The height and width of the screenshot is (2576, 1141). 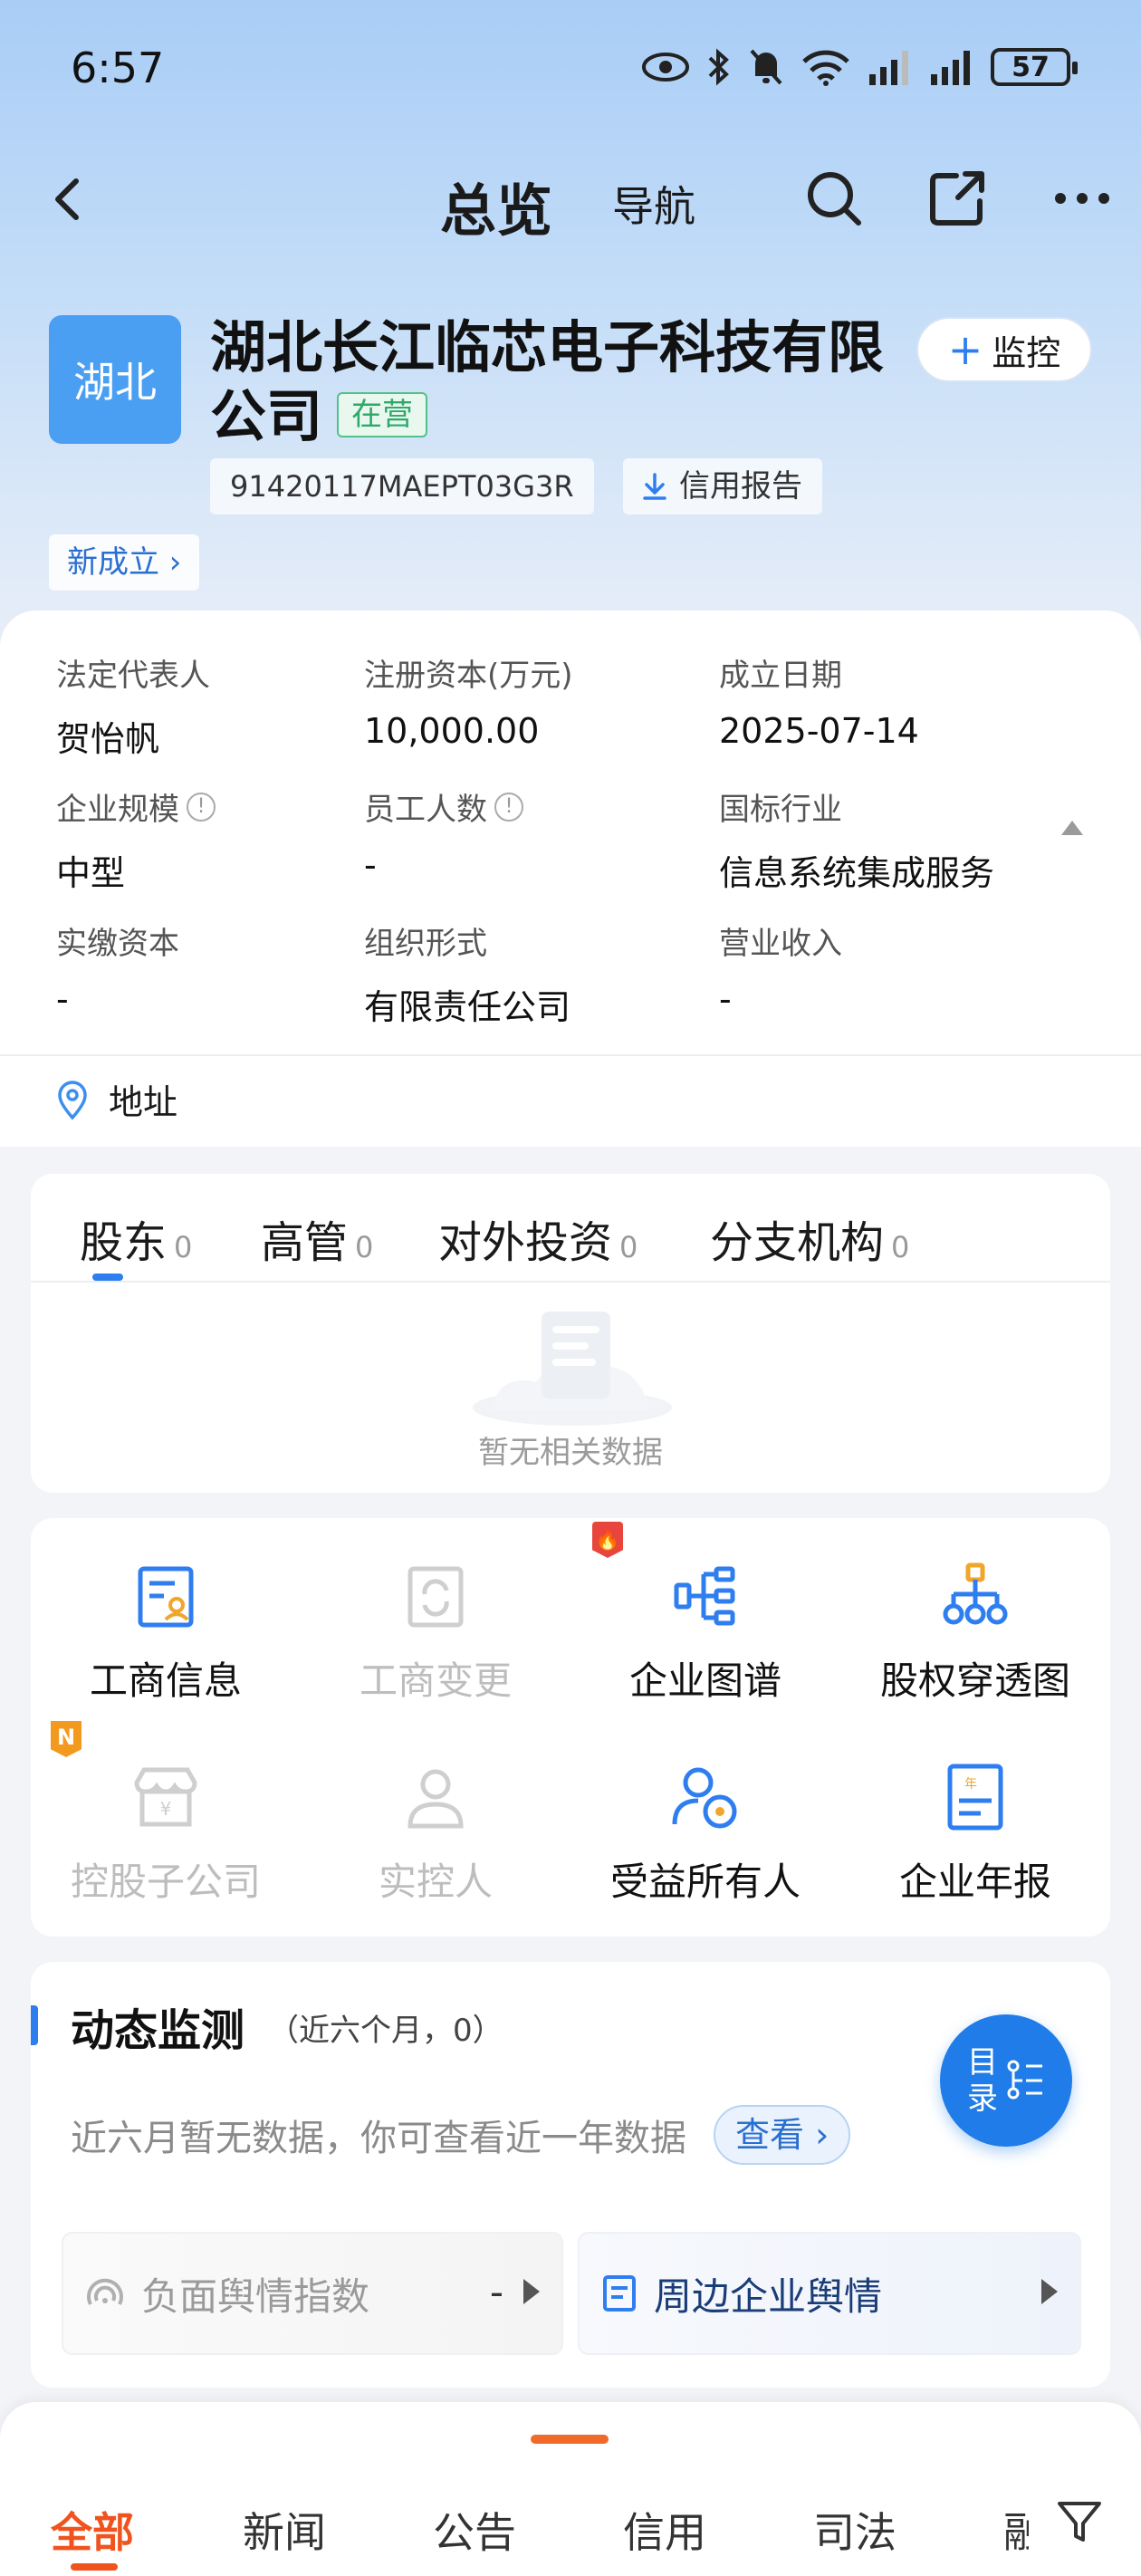 What do you see at coordinates (118, 67) in the screenshot?
I see `status-time: 6:57` at bounding box center [118, 67].